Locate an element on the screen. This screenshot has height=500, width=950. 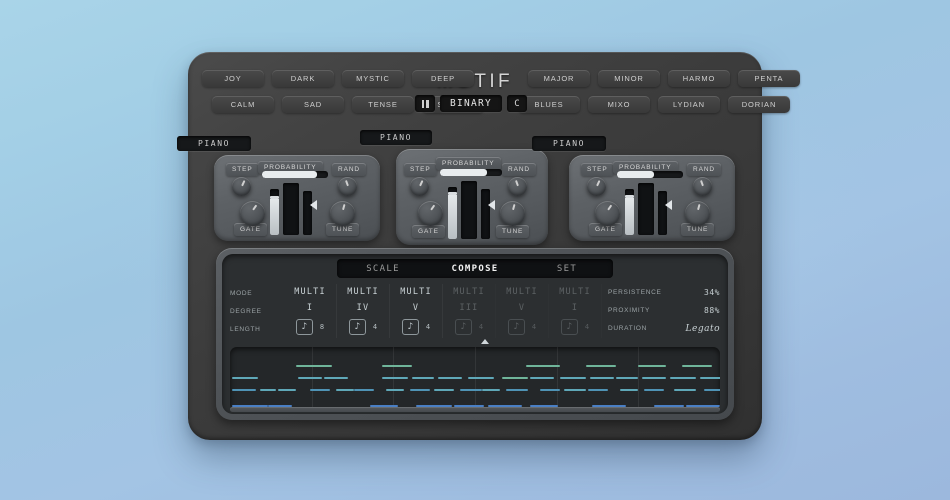
scale-button-lydian: LYDIAN is located at coordinates (689, 104).